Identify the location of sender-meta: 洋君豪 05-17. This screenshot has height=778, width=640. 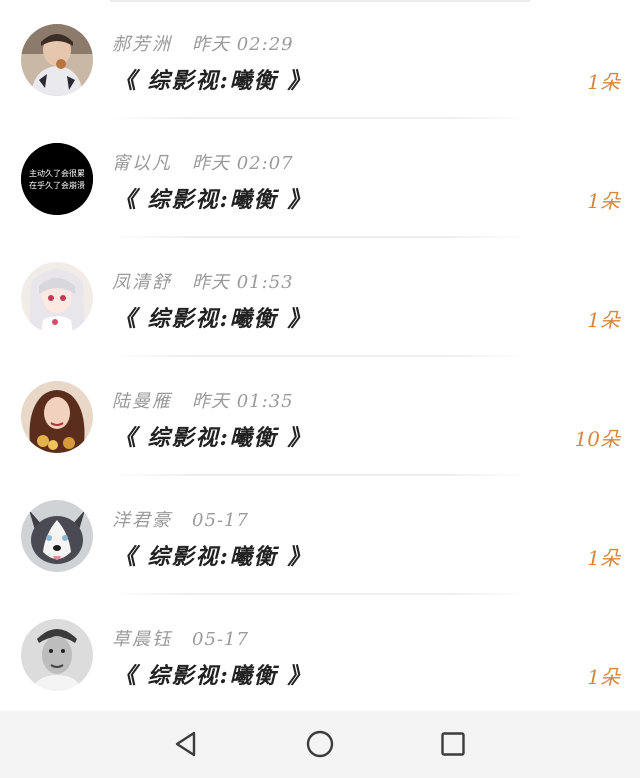
(180, 519).